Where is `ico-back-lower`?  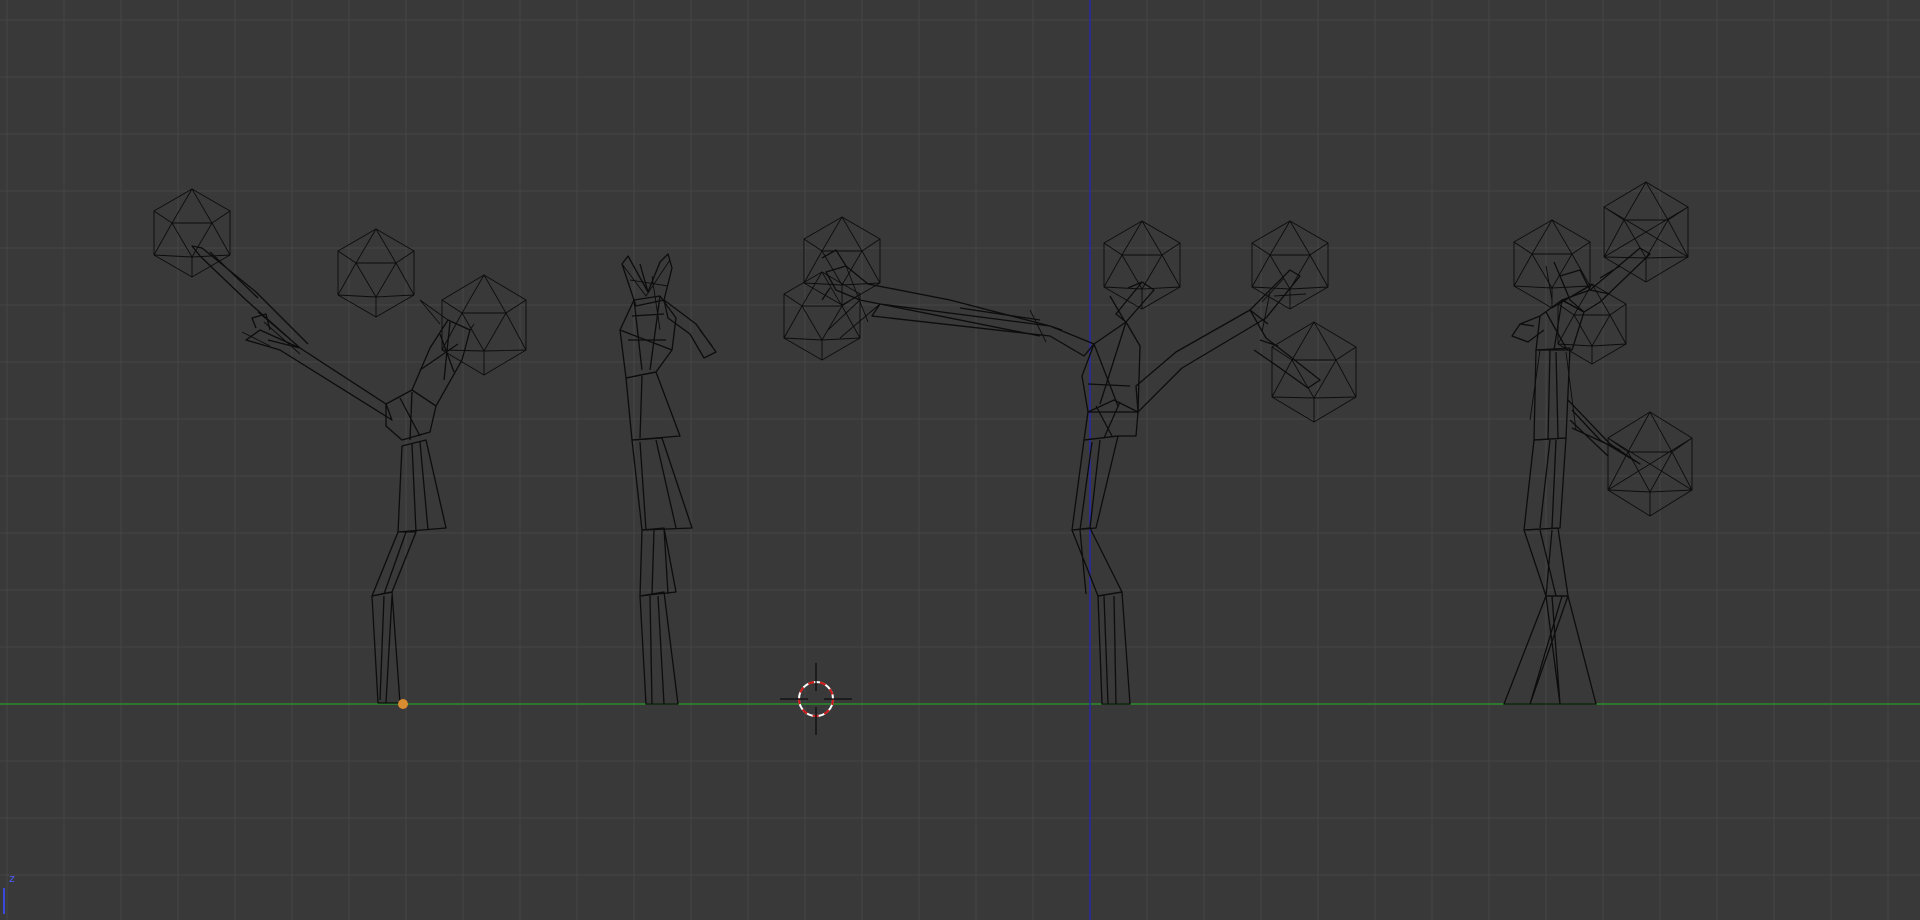 ico-back-lower is located at coordinates (1650, 464).